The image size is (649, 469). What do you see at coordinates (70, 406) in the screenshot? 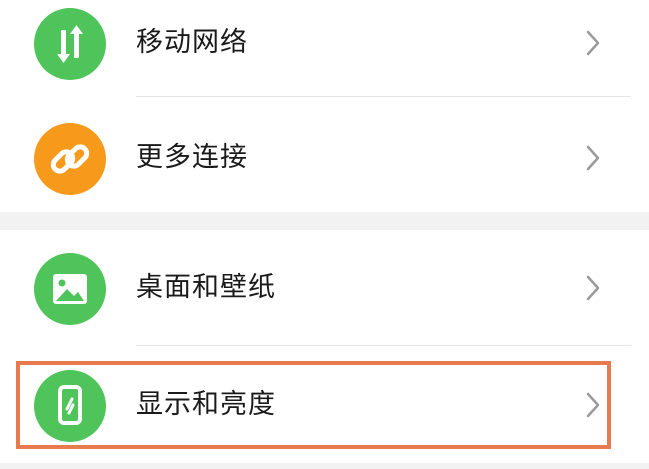
I see `display-brightness-icon` at bounding box center [70, 406].